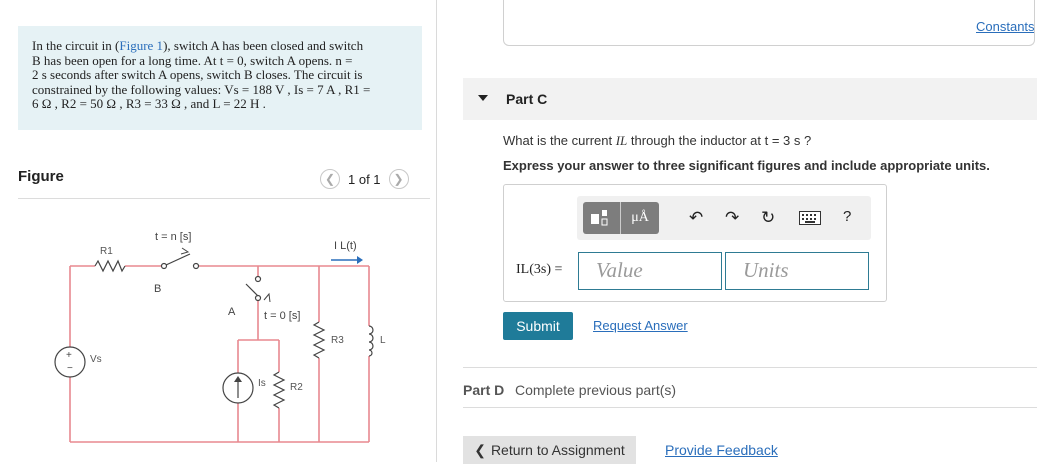 This screenshot has width=1050, height=464. Describe the element at coordinates (196, 266) in the screenshot. I see `switch-b-terminal-right` at that location.